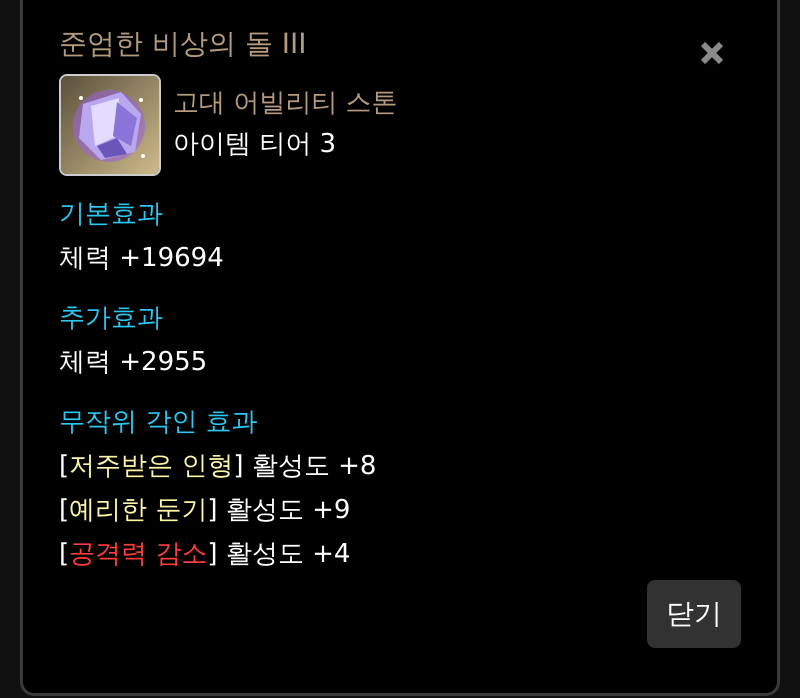  I want to click on engraving-line: [공격력 감소] 활성도 +4, so click(205, 554).